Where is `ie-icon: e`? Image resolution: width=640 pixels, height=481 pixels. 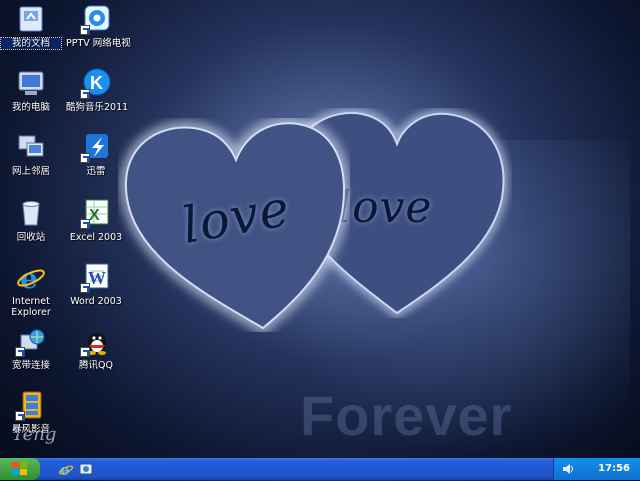
ie-icon: e is located at coordinates (31, 277).